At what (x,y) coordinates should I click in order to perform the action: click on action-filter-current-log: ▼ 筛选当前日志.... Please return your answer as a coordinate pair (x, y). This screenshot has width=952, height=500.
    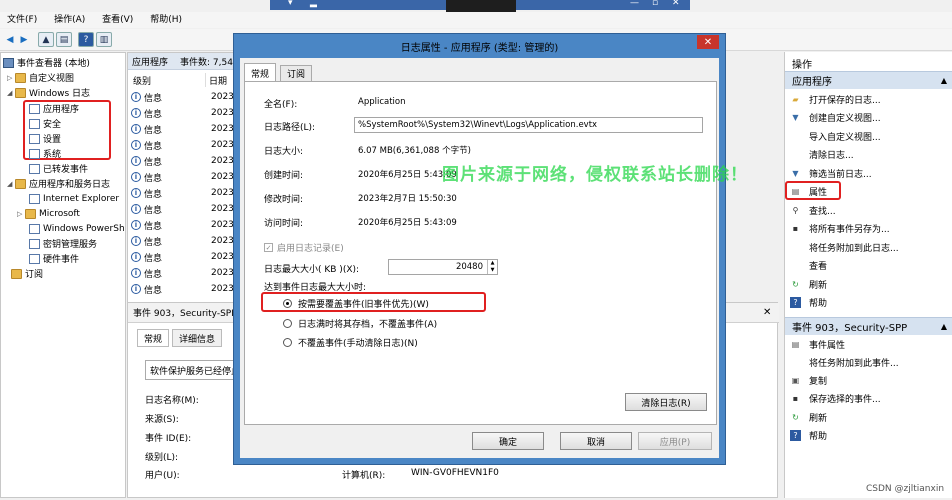
    Looking at the image, I should click on (830, 173).